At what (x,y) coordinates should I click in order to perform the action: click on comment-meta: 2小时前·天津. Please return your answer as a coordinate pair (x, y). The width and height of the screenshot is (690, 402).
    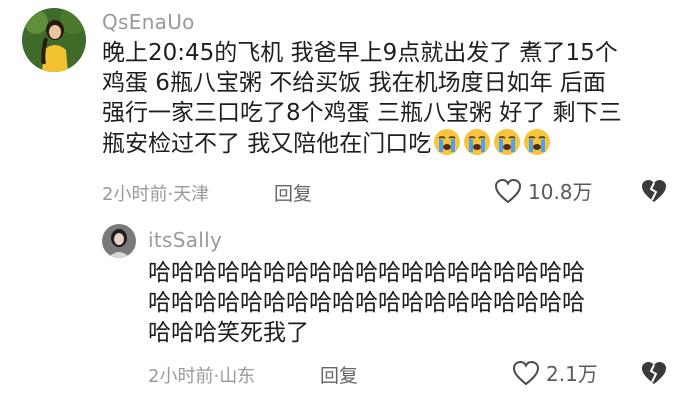
    Looking at the image, I should click on (155, 193).